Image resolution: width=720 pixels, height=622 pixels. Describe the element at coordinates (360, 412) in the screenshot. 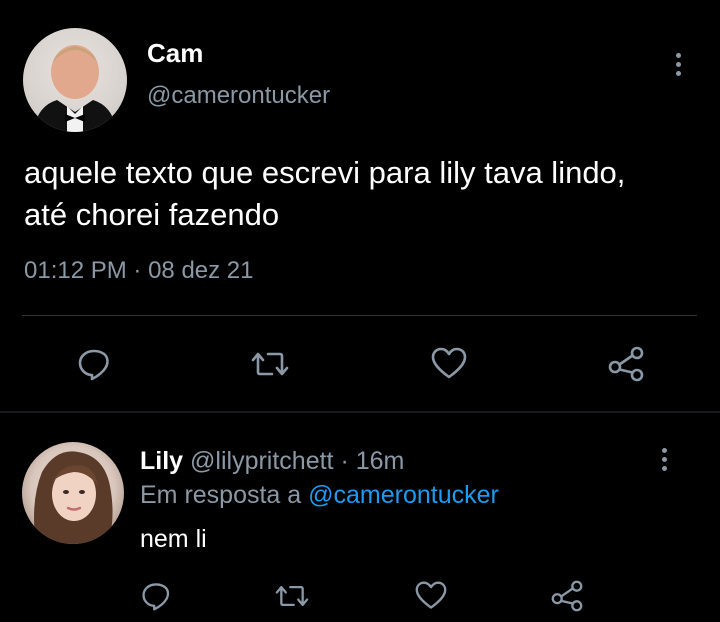

I see `section-divider` at that location.